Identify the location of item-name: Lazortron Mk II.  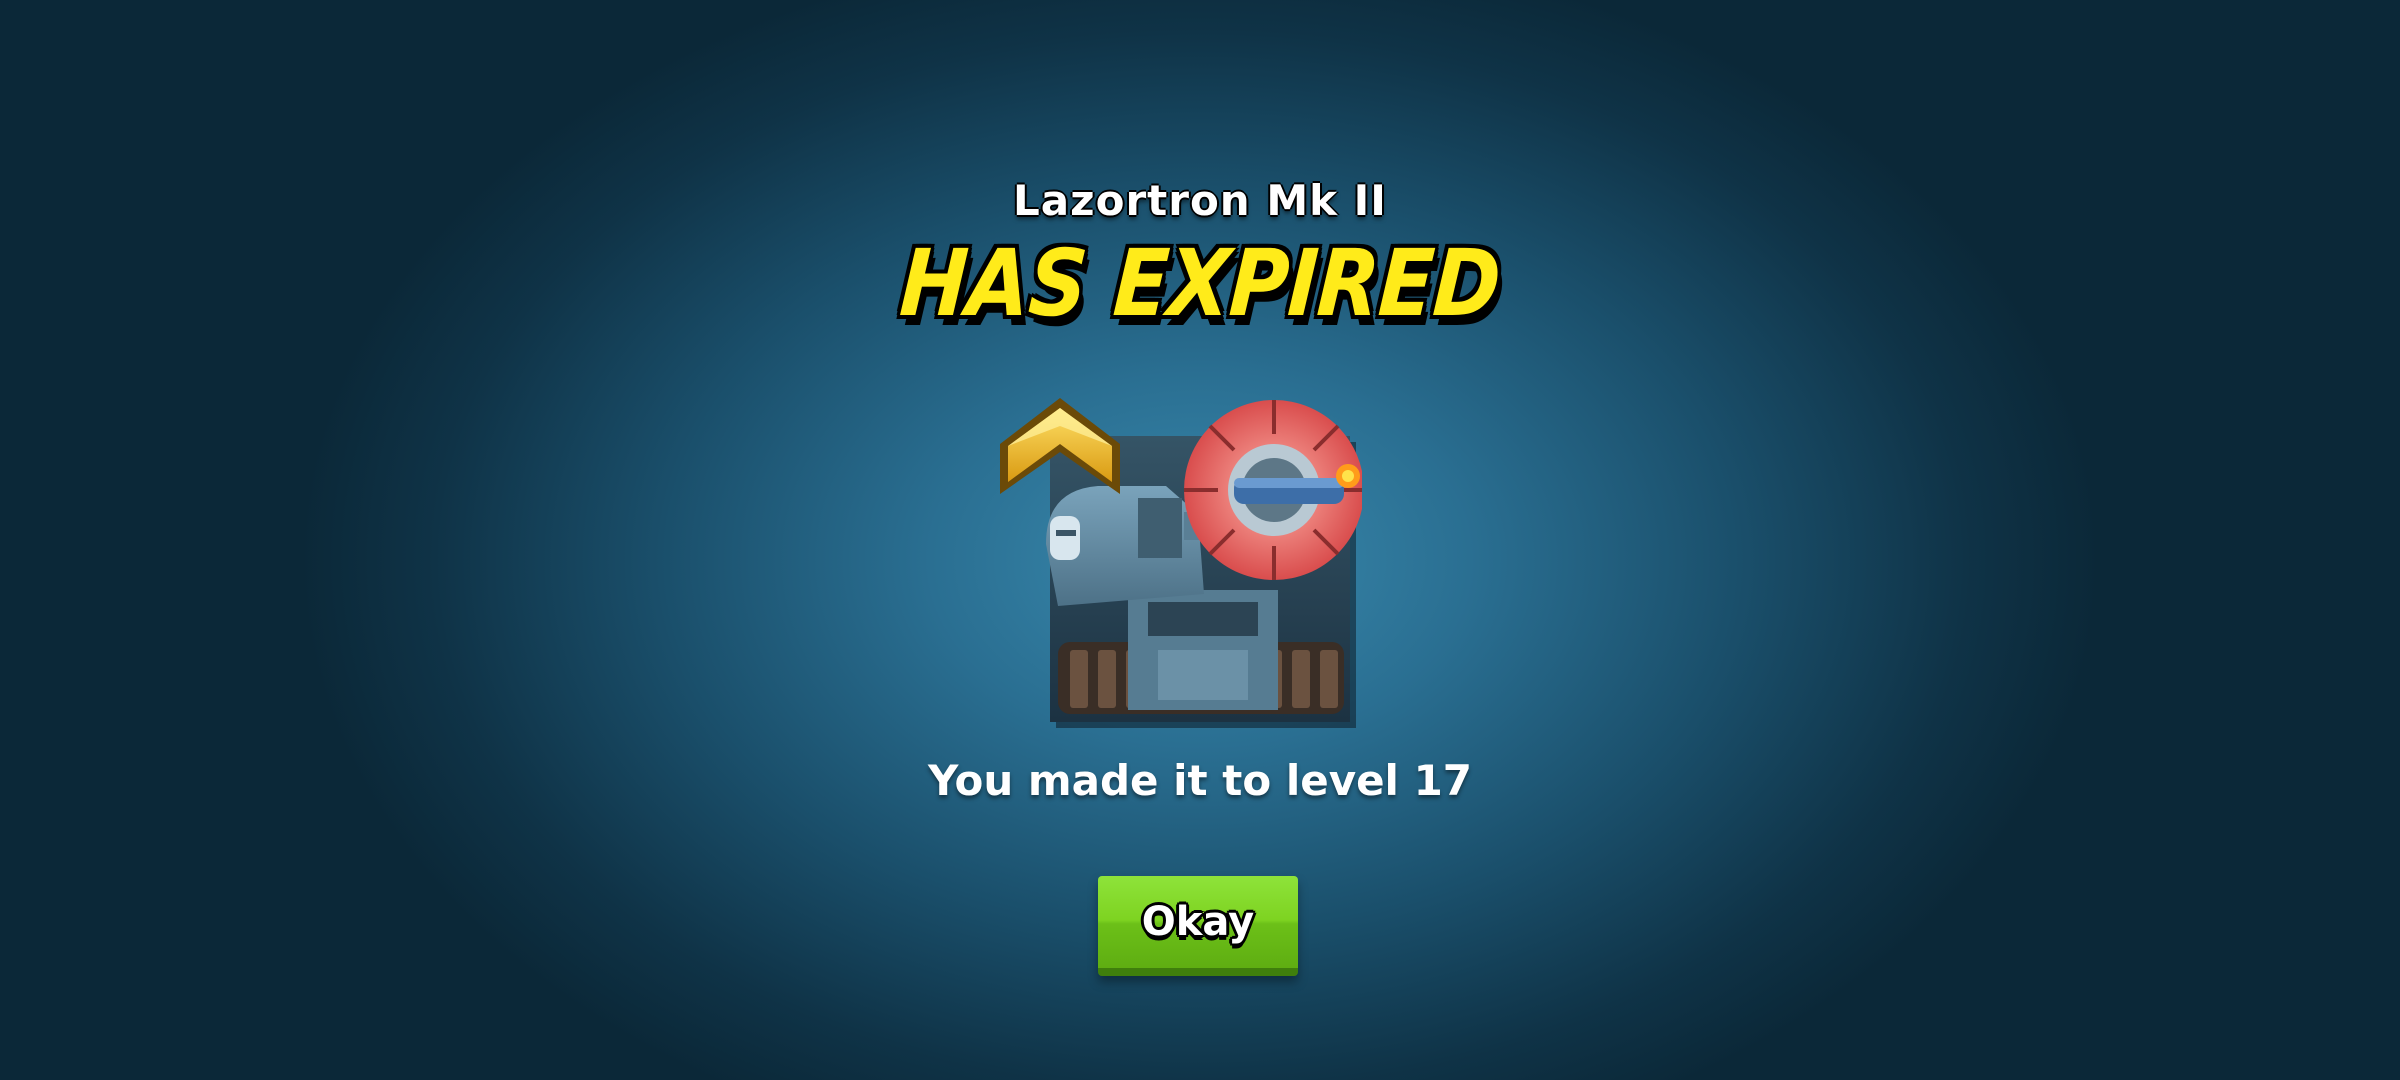
(1200, 200).